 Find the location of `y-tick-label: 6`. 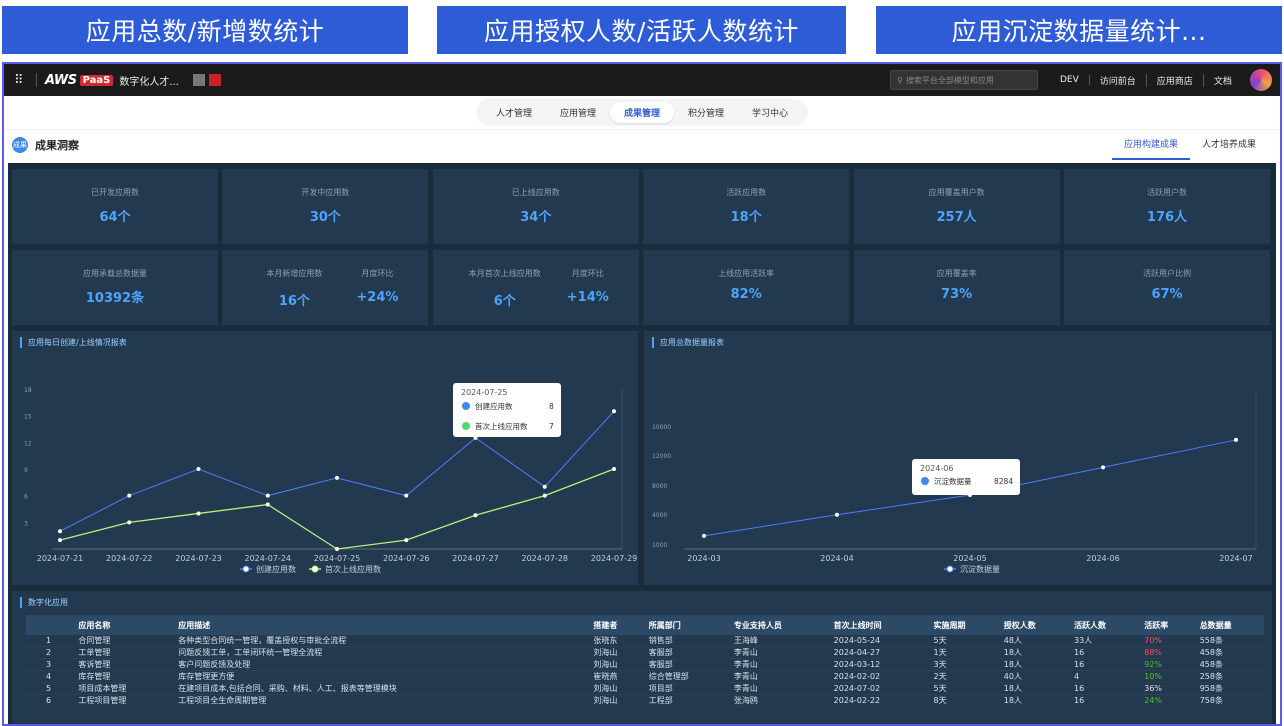

y-tick-label: 6 is located at coordinates (26, 497).